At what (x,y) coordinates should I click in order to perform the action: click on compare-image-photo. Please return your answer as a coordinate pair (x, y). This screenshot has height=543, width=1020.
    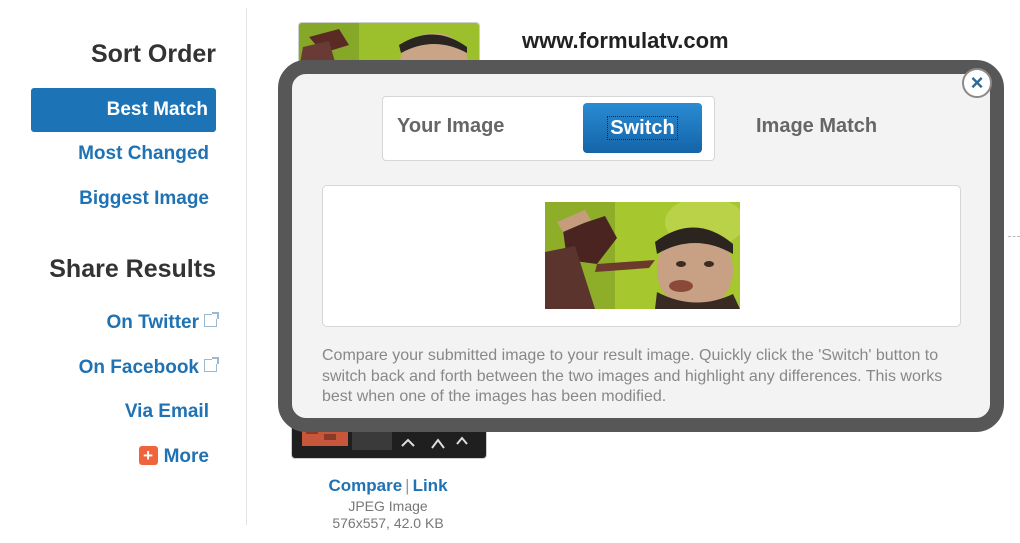
    Looking at the image, I should click on (642, 255).